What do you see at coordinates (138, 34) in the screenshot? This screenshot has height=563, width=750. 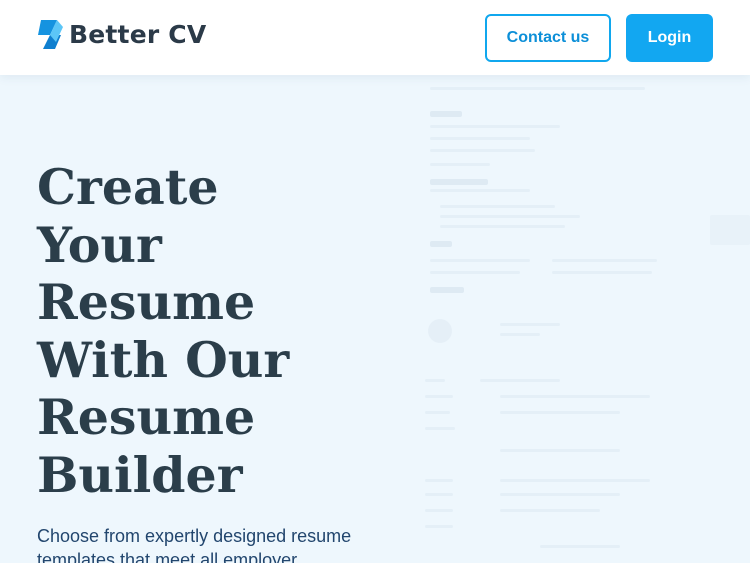 I see `brand-name: Better CV` at bounding box center [138, 34].